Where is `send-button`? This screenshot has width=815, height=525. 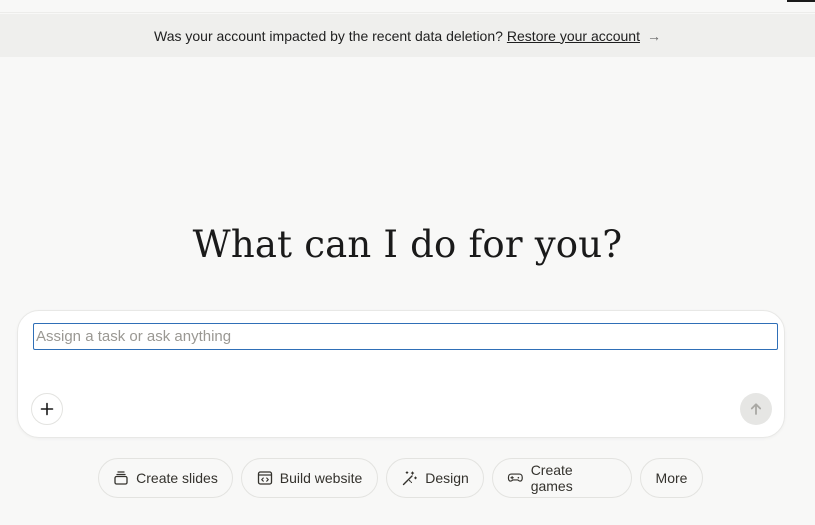
send-button is located at coordinates (756, 409).